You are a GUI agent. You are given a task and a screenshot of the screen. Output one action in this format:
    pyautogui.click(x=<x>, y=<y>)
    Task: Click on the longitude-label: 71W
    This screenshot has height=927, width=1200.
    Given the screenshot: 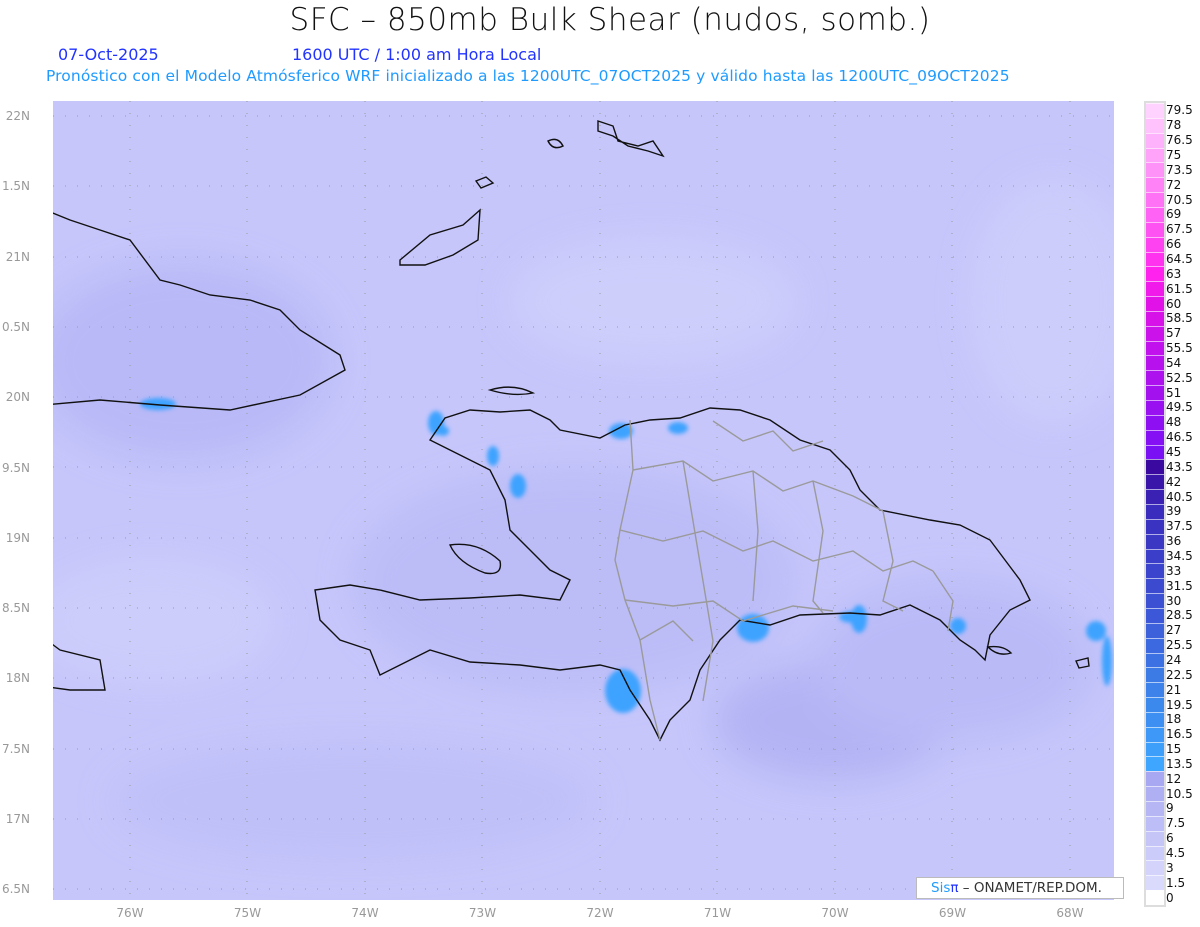 What is the action you would take?
    pyautogui.click(x=717, y=913)
    